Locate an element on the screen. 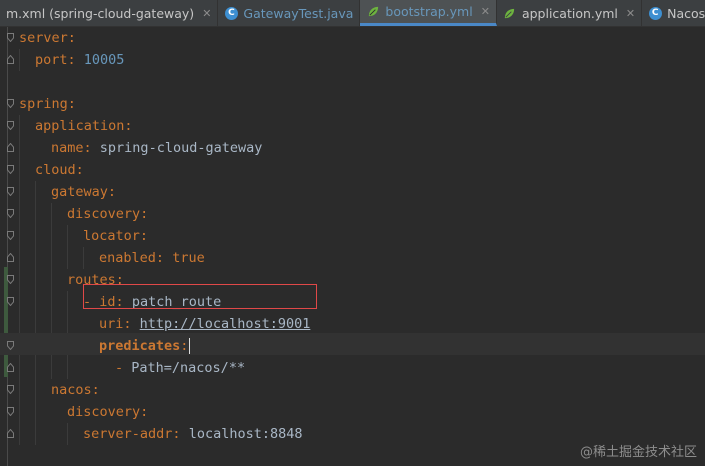  code-line-application: application: is located at coordinates (84, 126).